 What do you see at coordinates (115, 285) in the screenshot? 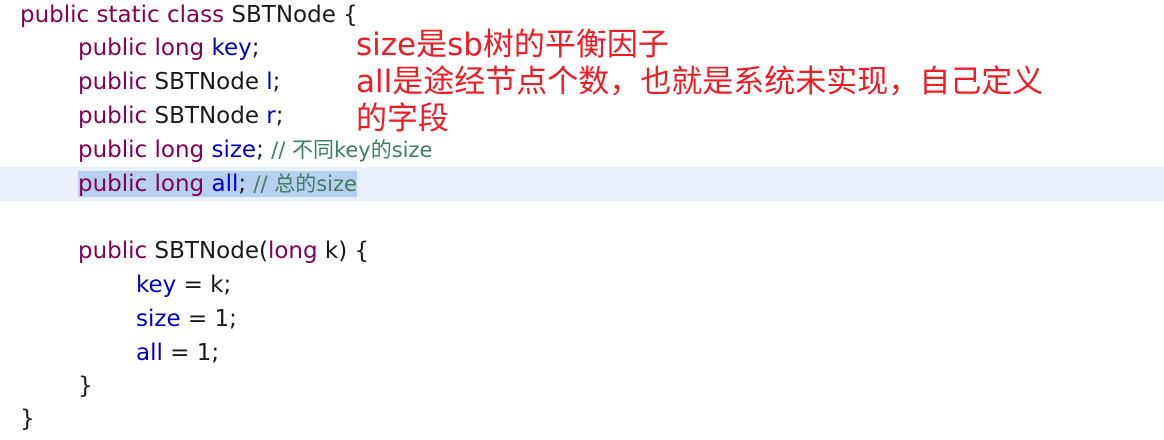
I see `code-line-content: key = k;` at bounding box center [115, 285].